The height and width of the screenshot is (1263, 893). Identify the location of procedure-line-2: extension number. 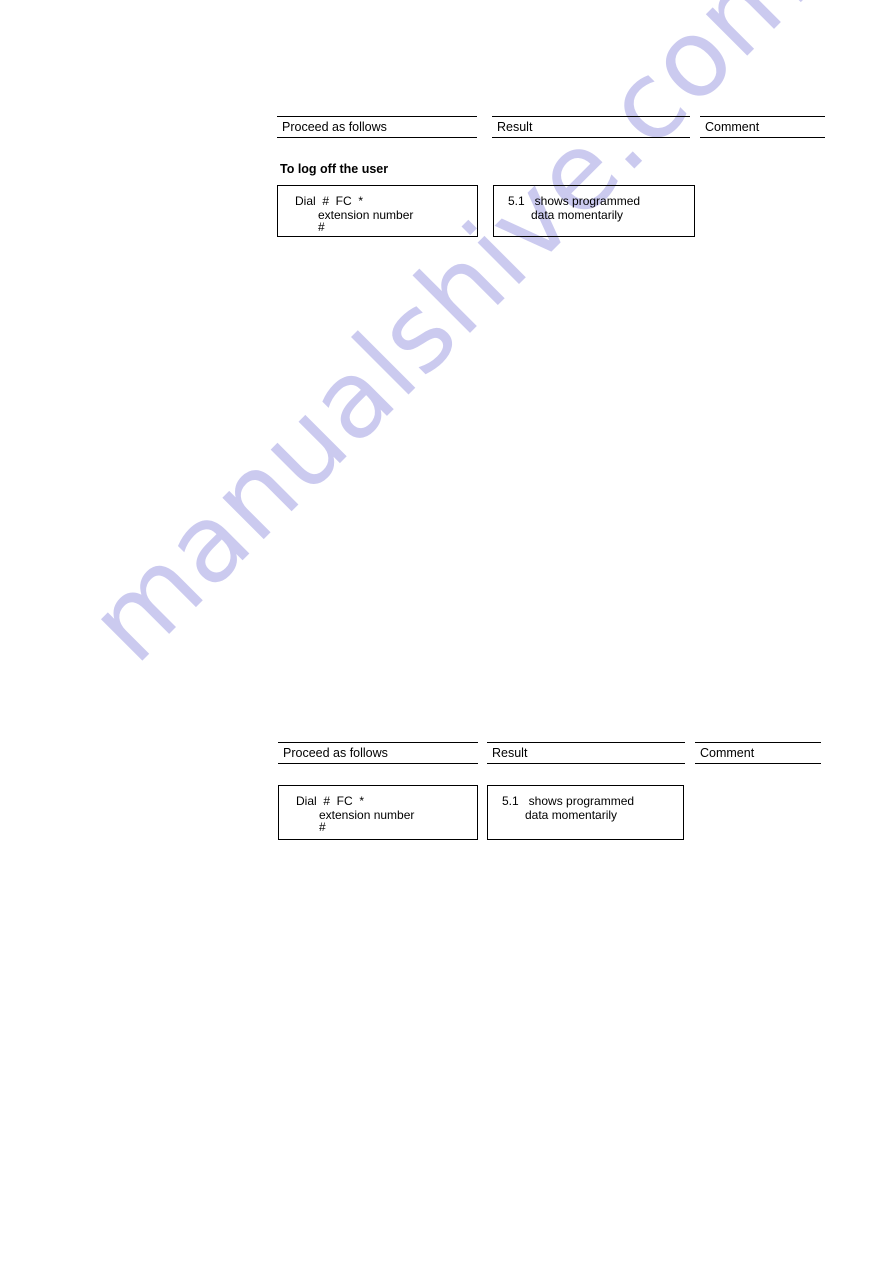
(366, 215).